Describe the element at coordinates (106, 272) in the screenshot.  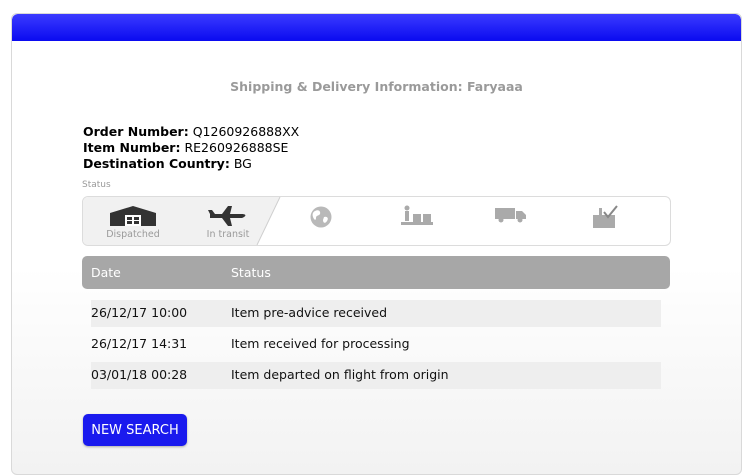
I see `column-header-date: Date` at that location.